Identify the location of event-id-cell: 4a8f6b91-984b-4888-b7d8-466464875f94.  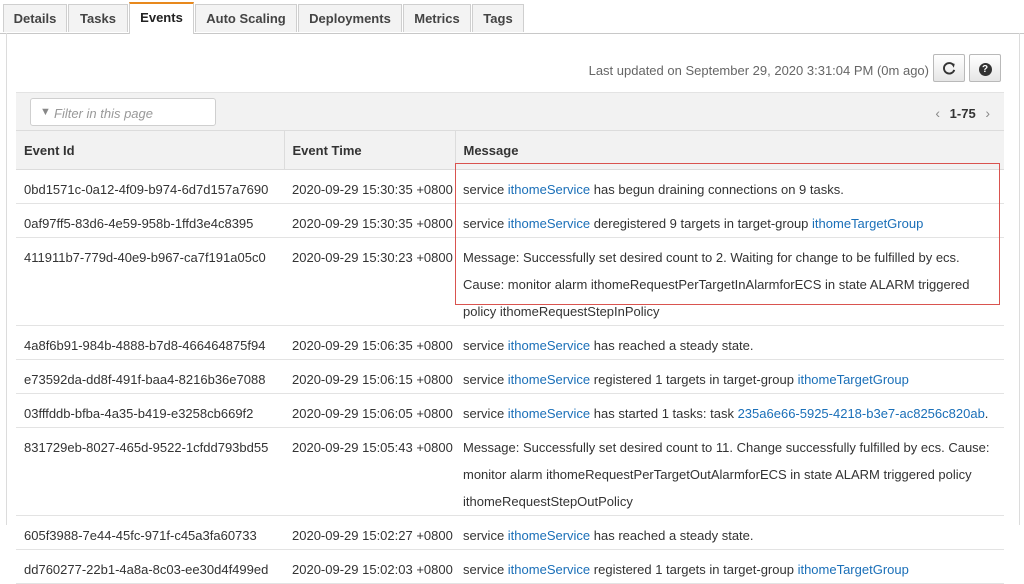
(150, 342).